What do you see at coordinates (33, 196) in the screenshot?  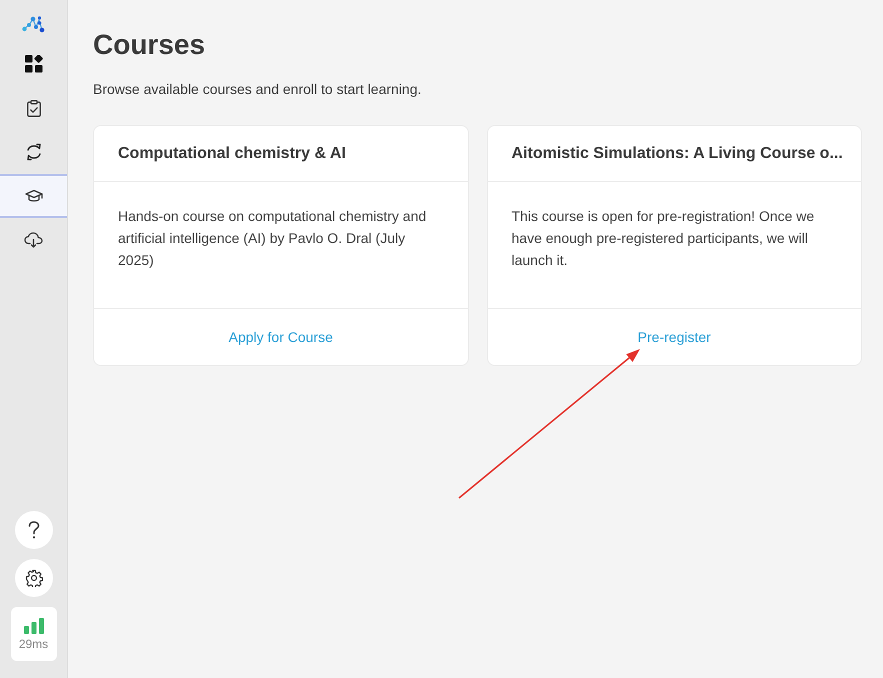 I see `graduation-cap-icon` at bounding box center [33, 196].